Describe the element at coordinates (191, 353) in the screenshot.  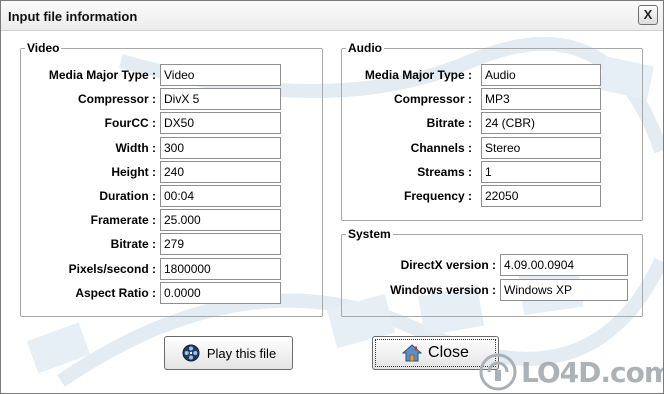
I see `film-reel-icon` at that location.